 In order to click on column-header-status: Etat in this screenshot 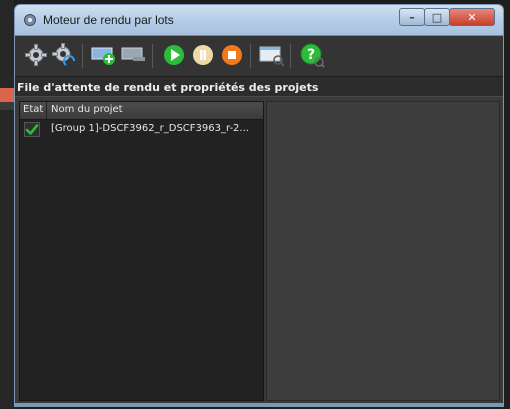, I will do `click(33, 109)`.